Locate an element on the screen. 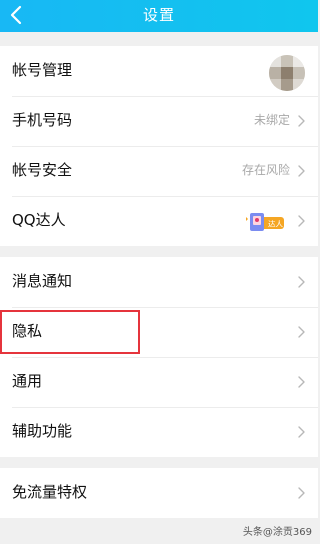 Image resolution: width=320 pixels, height=544 pixels. qq-expert-row: QQ达人 达人 is located at coordinates (159, 221).